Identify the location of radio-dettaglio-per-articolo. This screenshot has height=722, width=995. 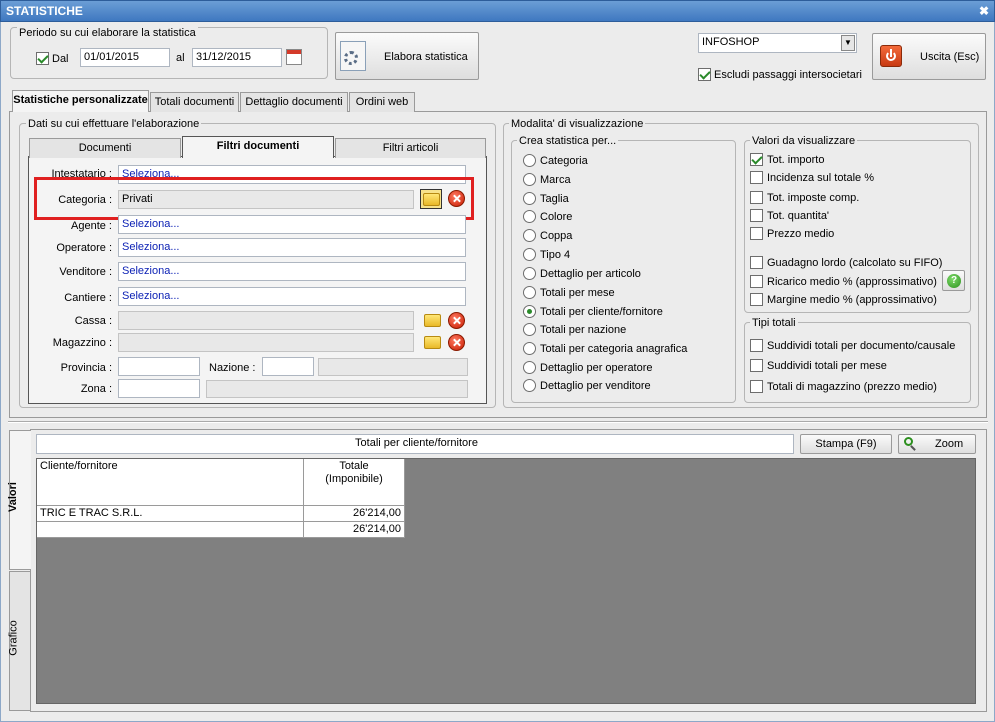
(529, 273).